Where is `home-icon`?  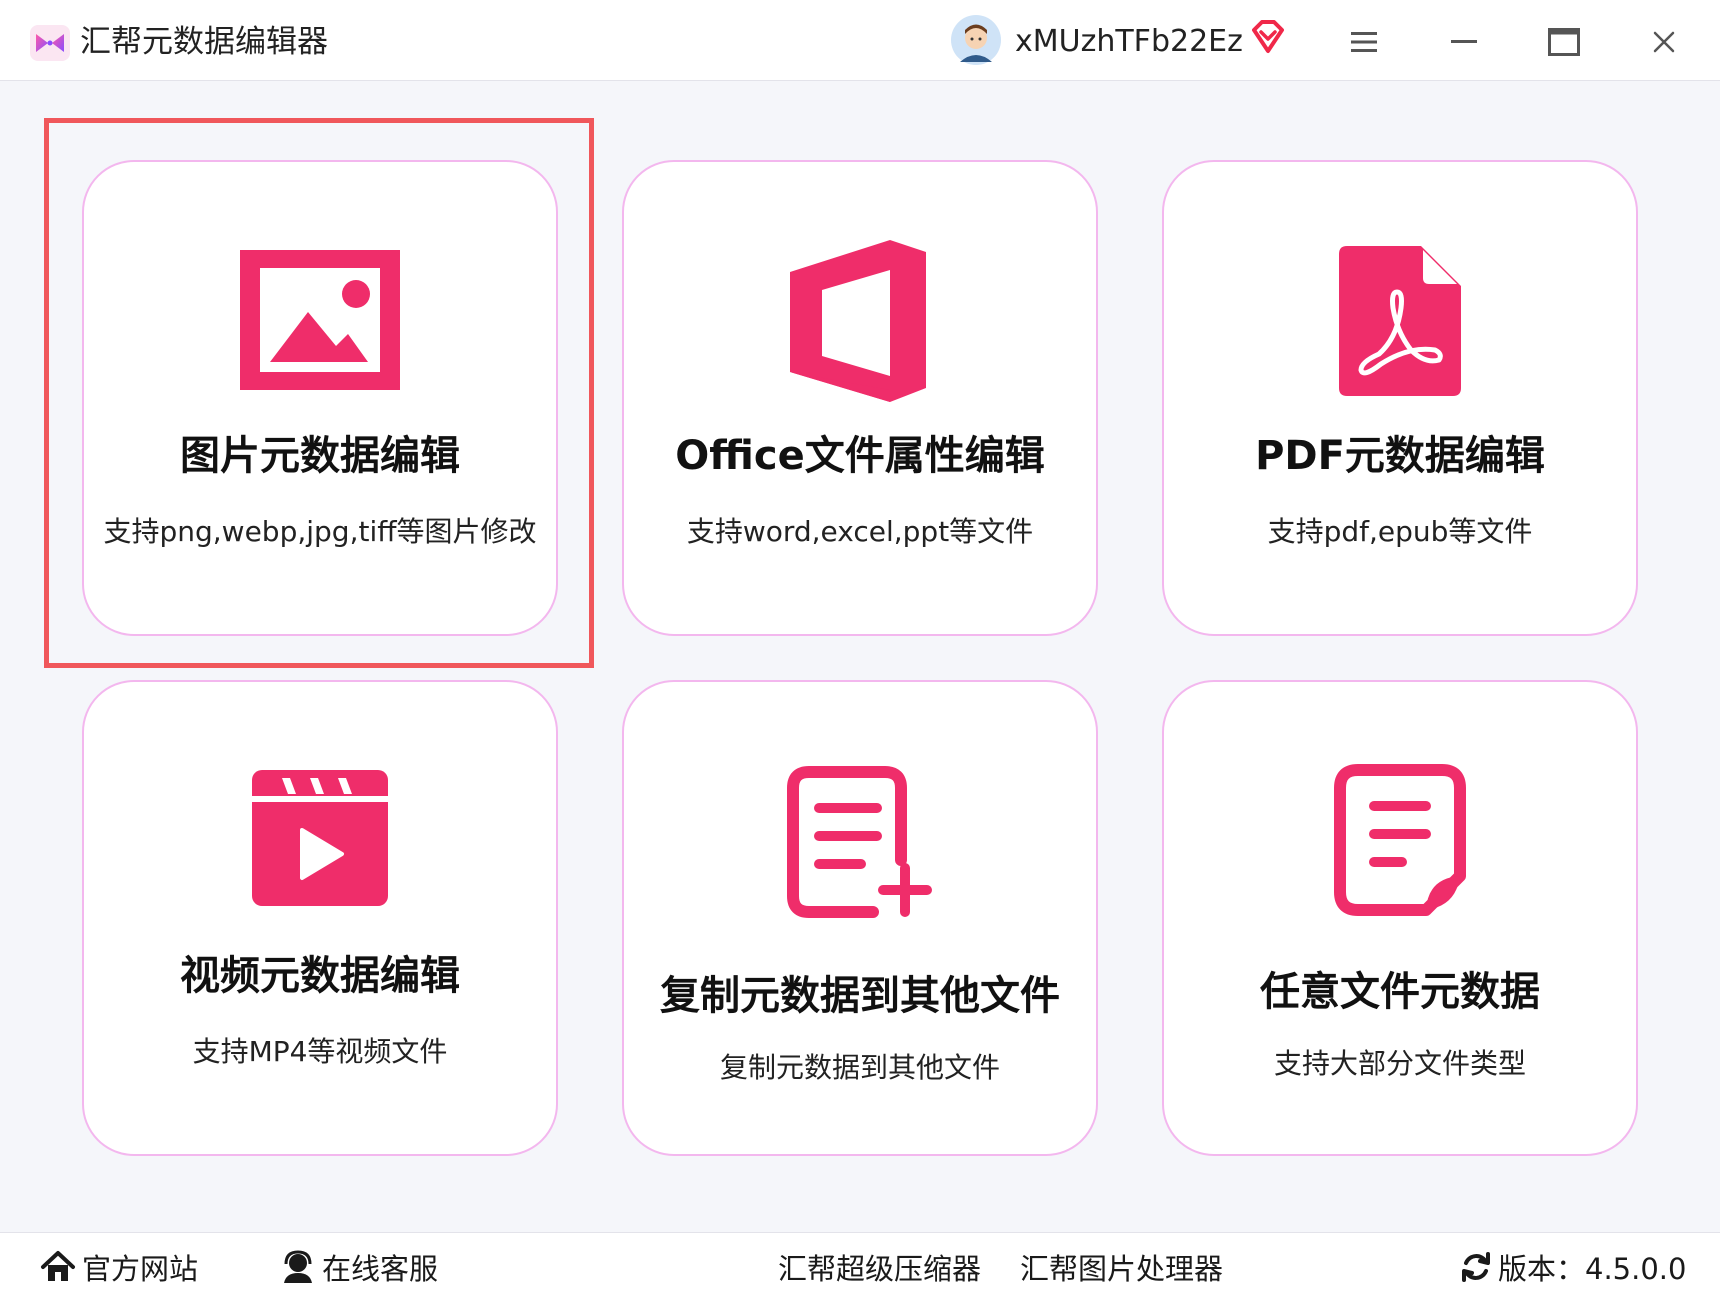
home-icon is located at coordinates (58, 1266).